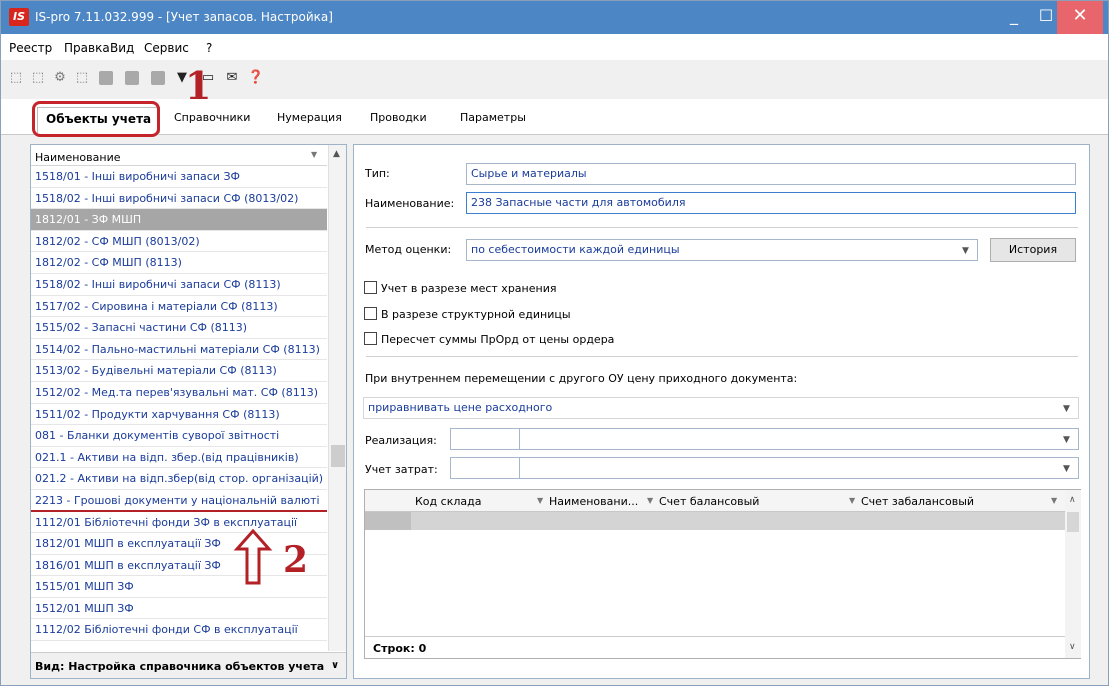 The width and height of the screenshot is (1109, 686). Describe the element at coordinates (179, 609) in the screenshot. I see `list-item: 1512/01 МШП ЗФ` at that location.